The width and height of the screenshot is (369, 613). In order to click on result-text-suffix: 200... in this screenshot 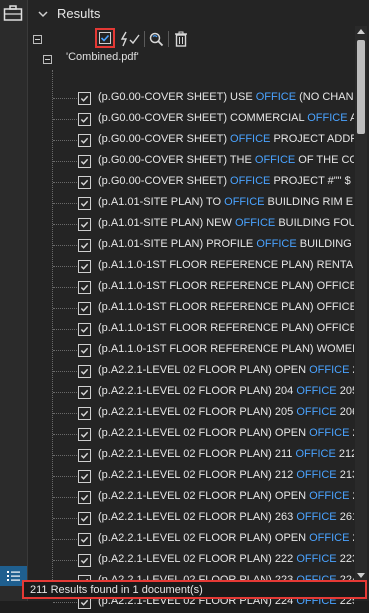, I will do `click(351, 370)`.